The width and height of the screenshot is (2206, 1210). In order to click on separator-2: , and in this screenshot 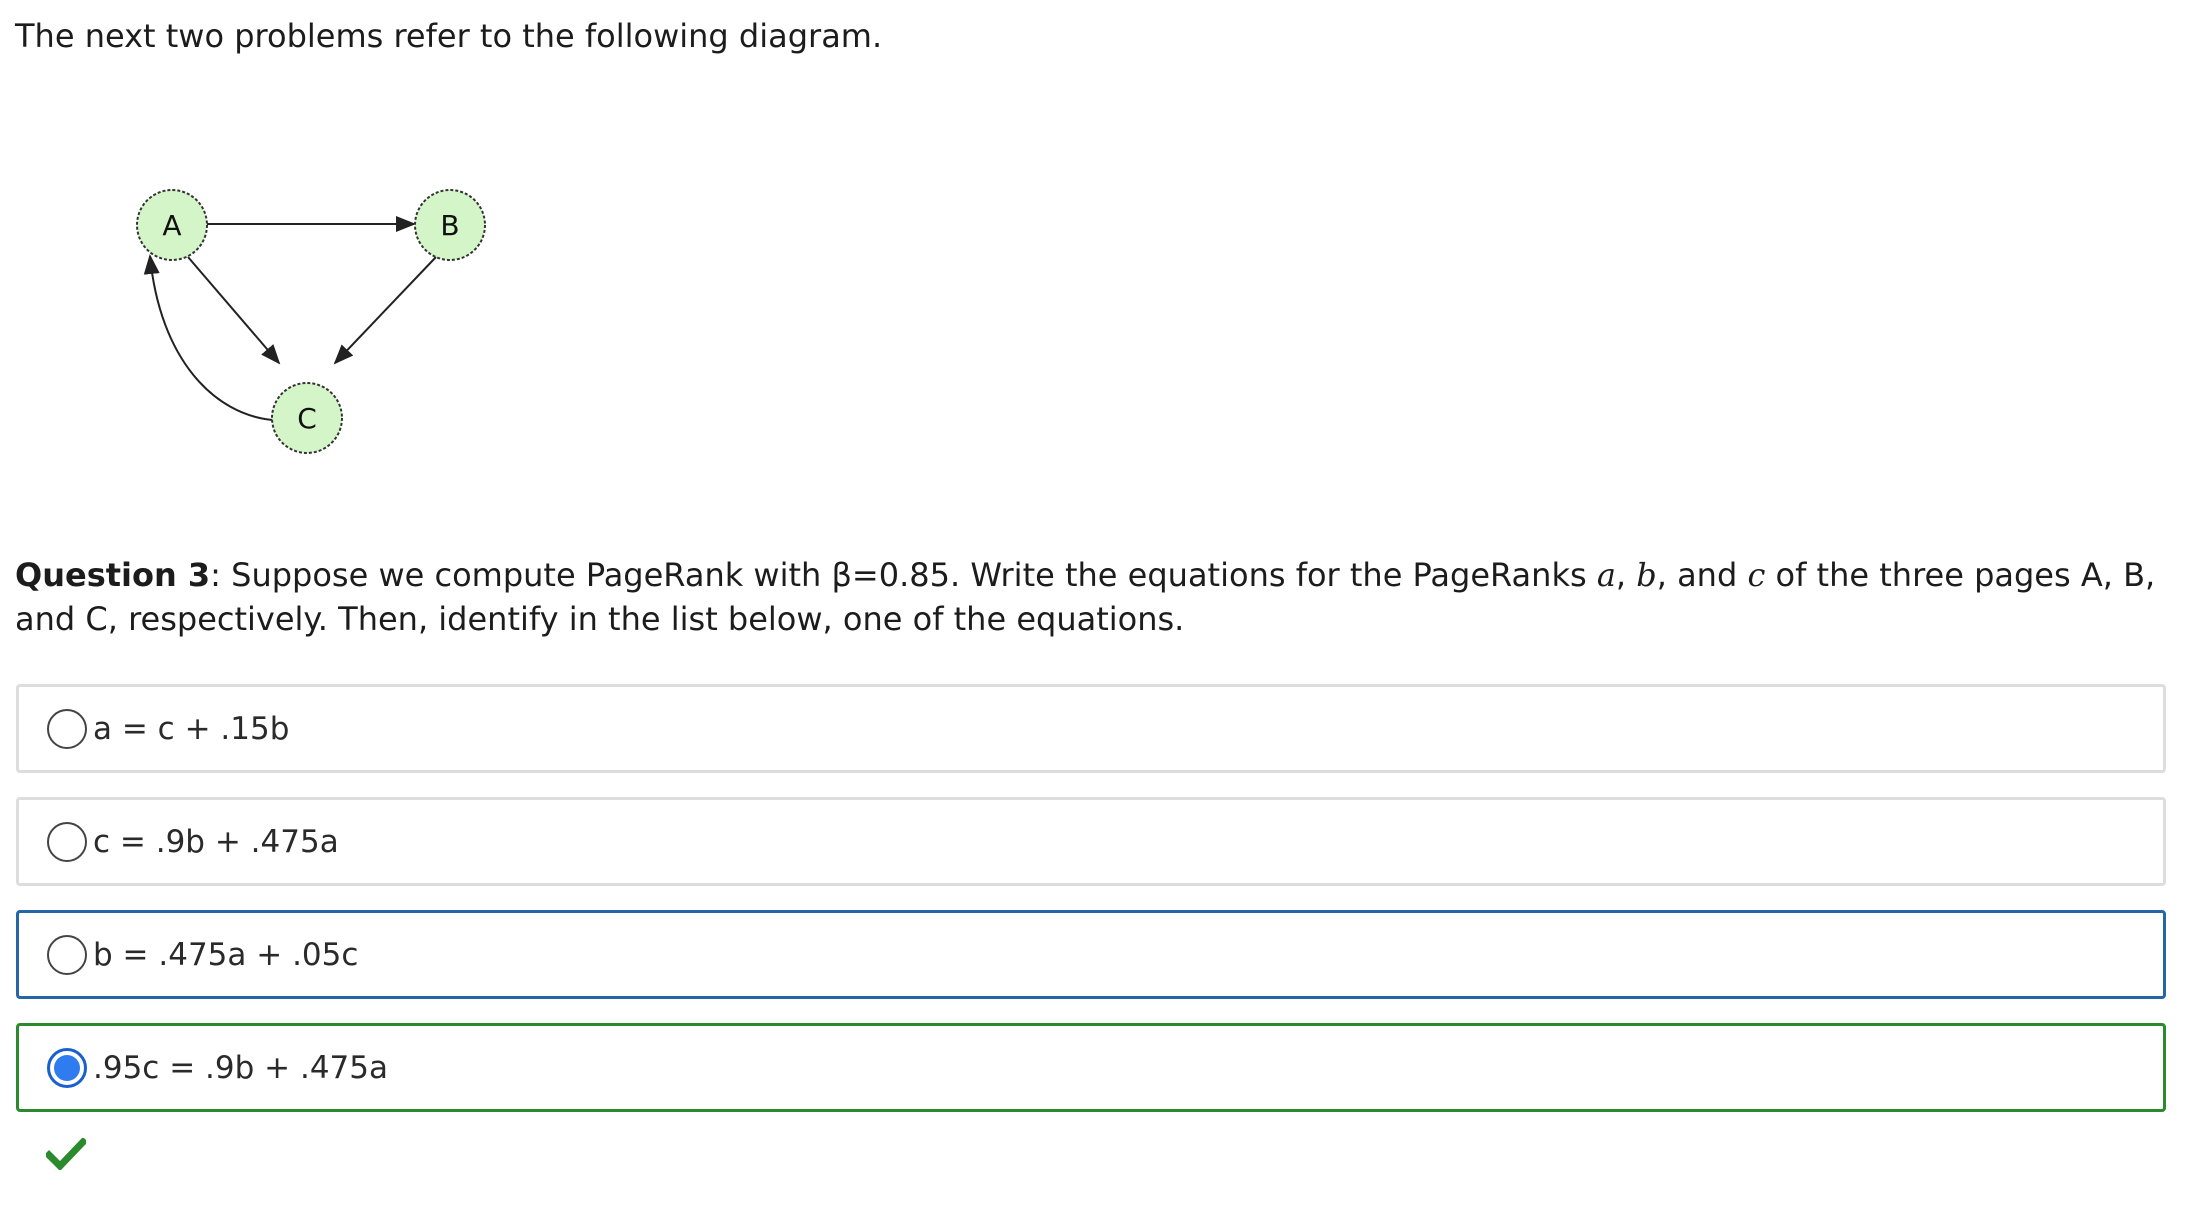, I will do `click(1702, 575)`.